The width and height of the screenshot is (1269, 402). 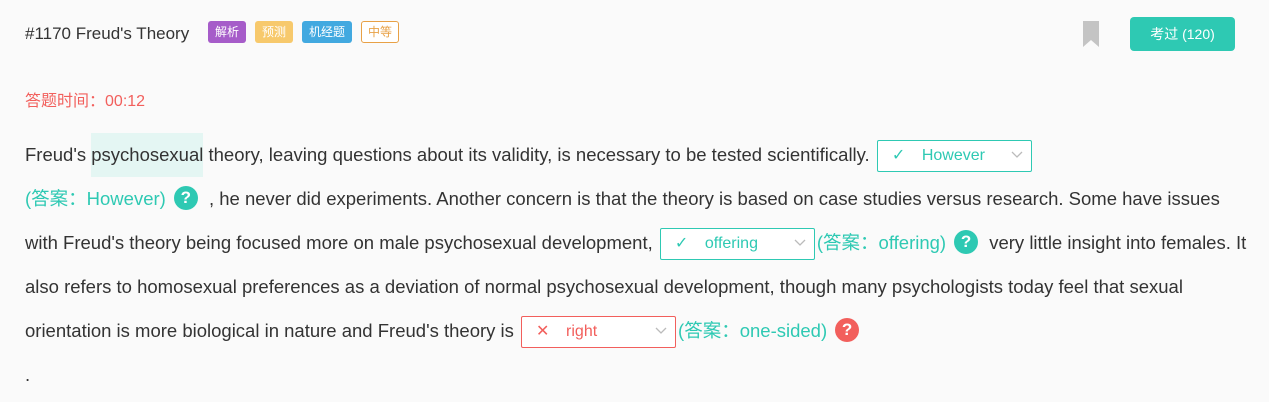 What do you see at coordinates (227, 32) in the screenshot?
I see `tag-analysis: 解析` at bounding box center [227, 32].